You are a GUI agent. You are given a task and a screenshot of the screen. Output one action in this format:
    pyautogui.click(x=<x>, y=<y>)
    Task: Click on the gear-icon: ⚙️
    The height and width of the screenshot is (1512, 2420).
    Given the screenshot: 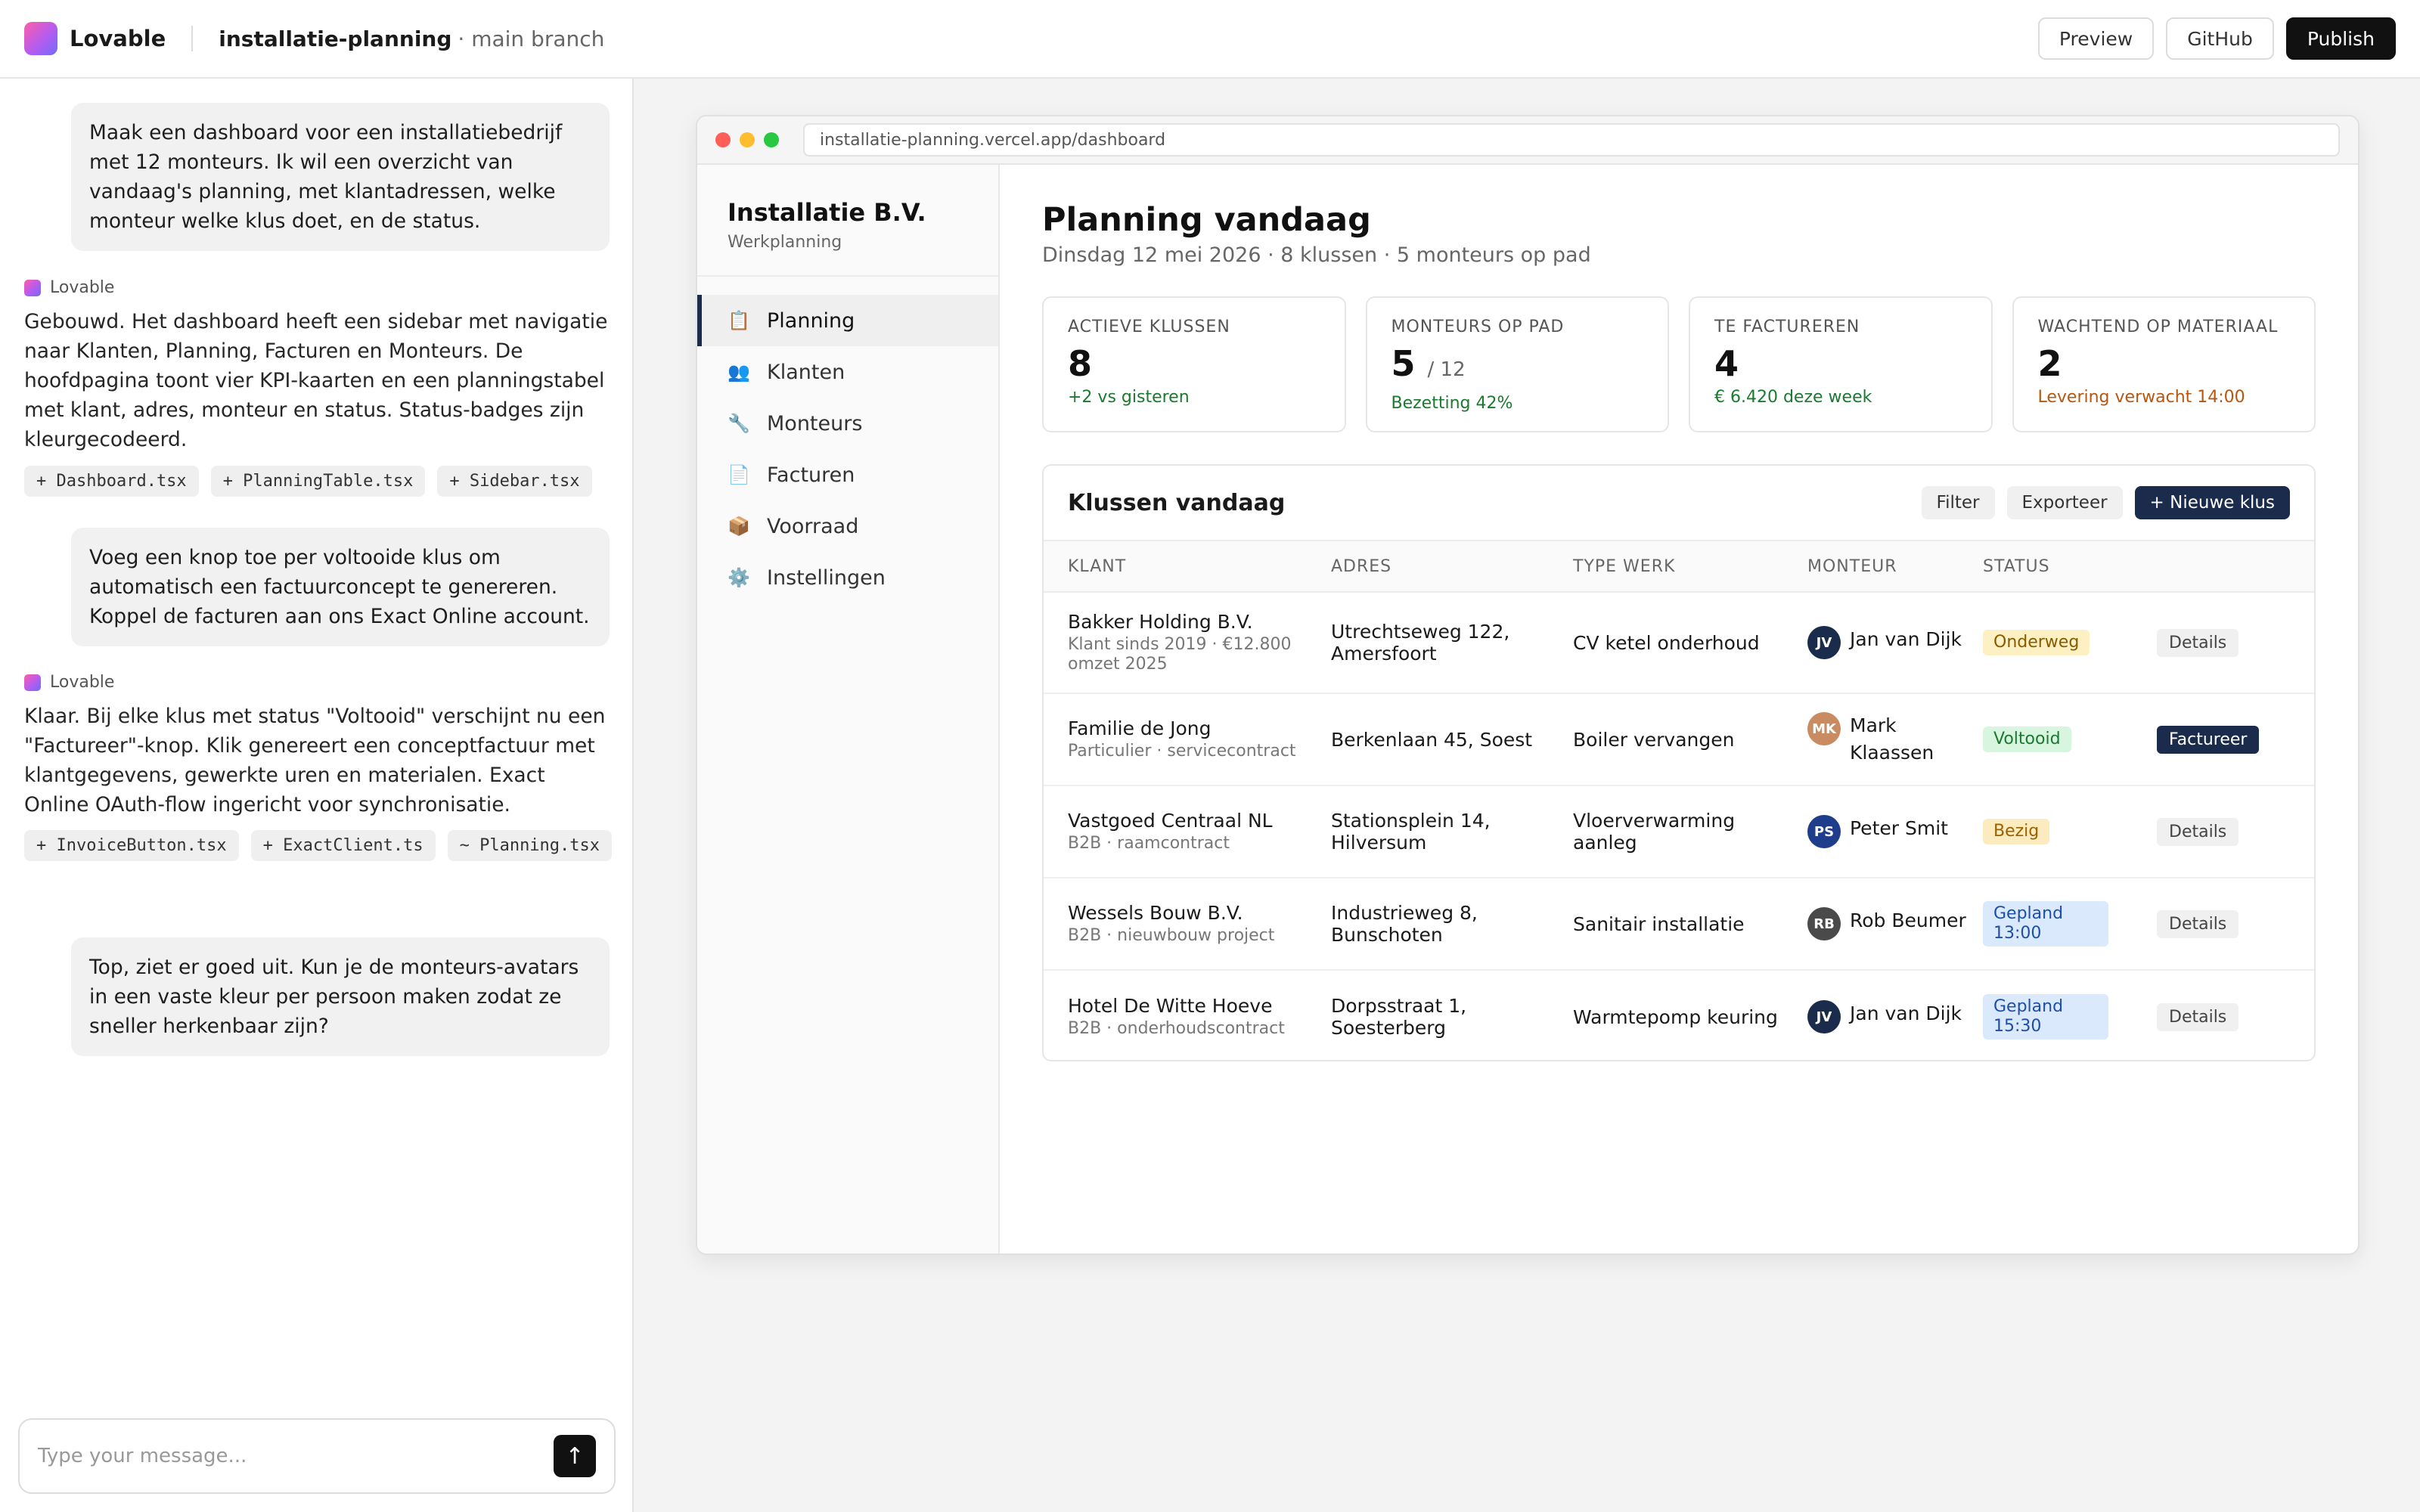 What is the action you would take?
    pyautogui.click(x=739, y=577)
    